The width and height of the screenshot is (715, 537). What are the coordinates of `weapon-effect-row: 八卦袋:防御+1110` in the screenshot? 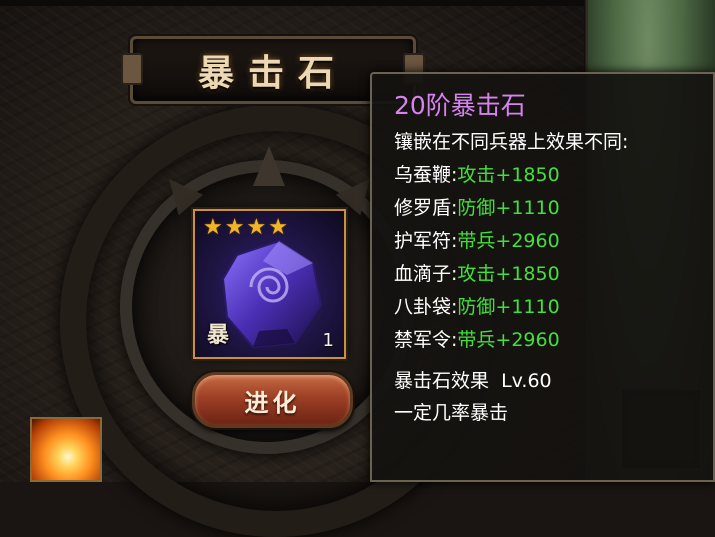 It's located at (553, 307).